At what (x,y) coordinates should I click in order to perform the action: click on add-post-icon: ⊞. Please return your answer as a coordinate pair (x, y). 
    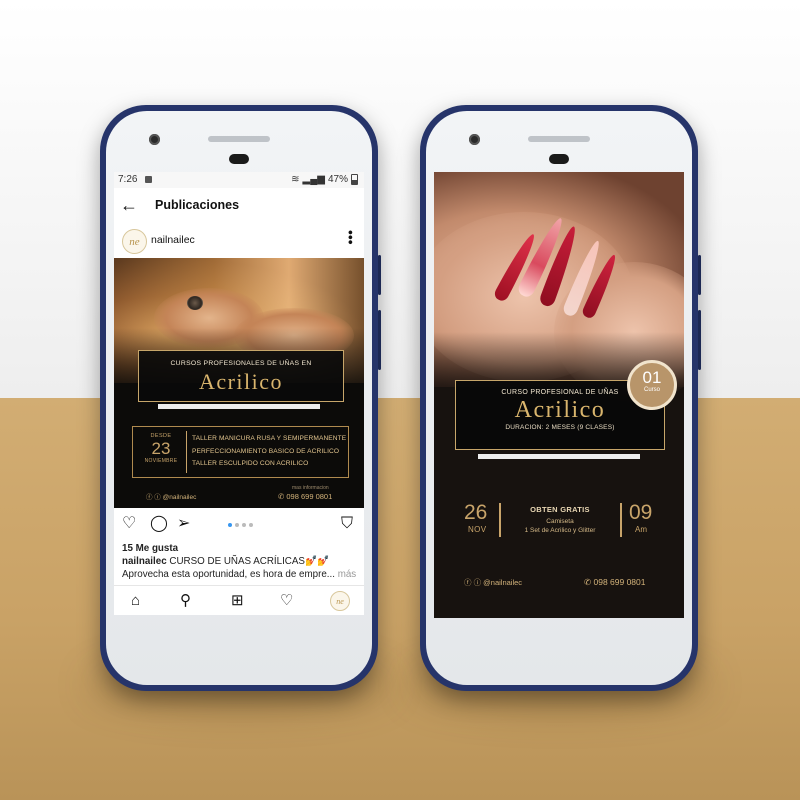
    Looking at the image, I should click on (237, 600).